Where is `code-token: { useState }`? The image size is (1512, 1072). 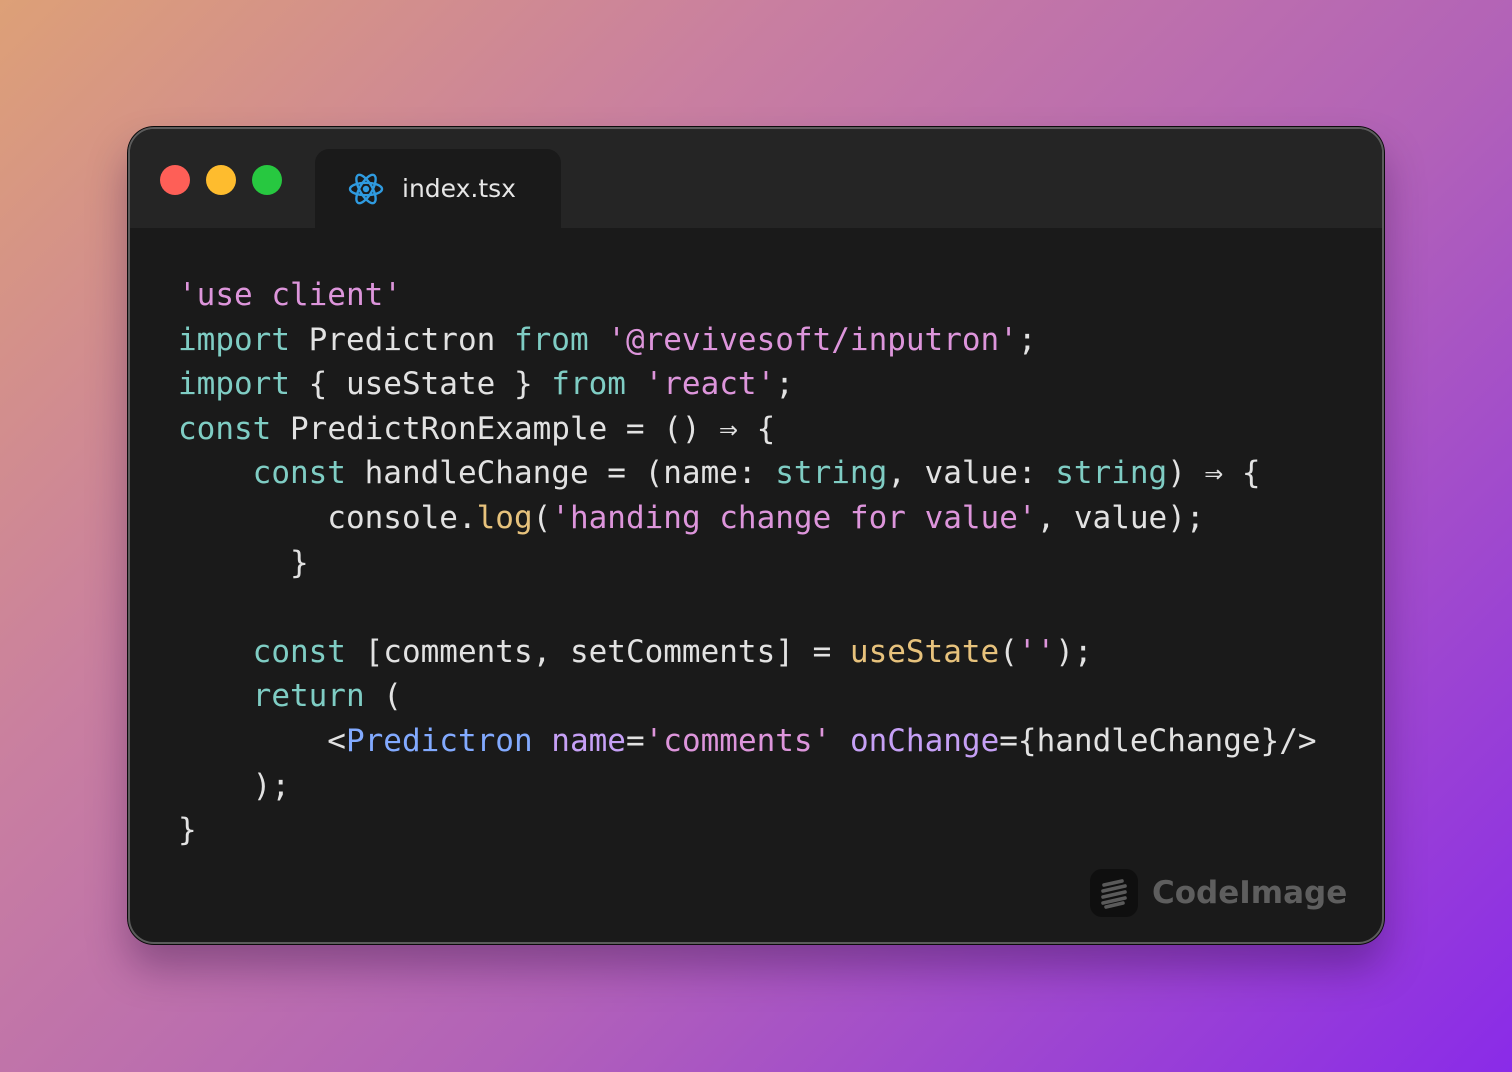
code-token: { useState } is located at coordinates (420, 384).